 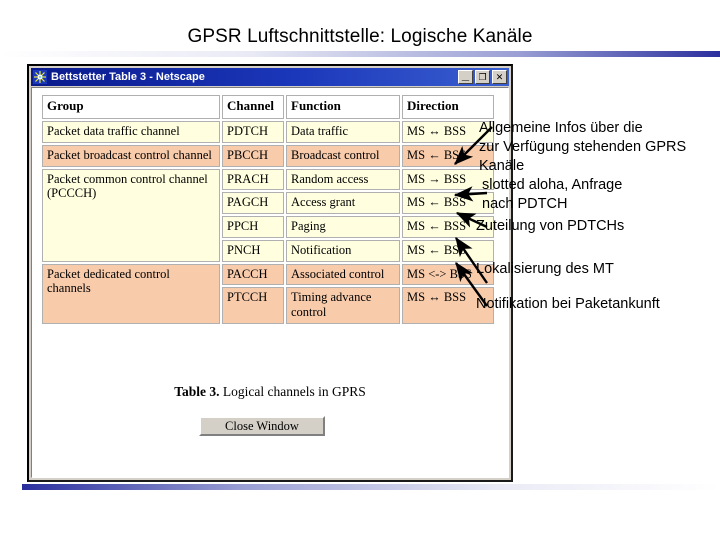 I want to click on table-caption-text: Logical channels in GPRS, so click(x=292, y=391).